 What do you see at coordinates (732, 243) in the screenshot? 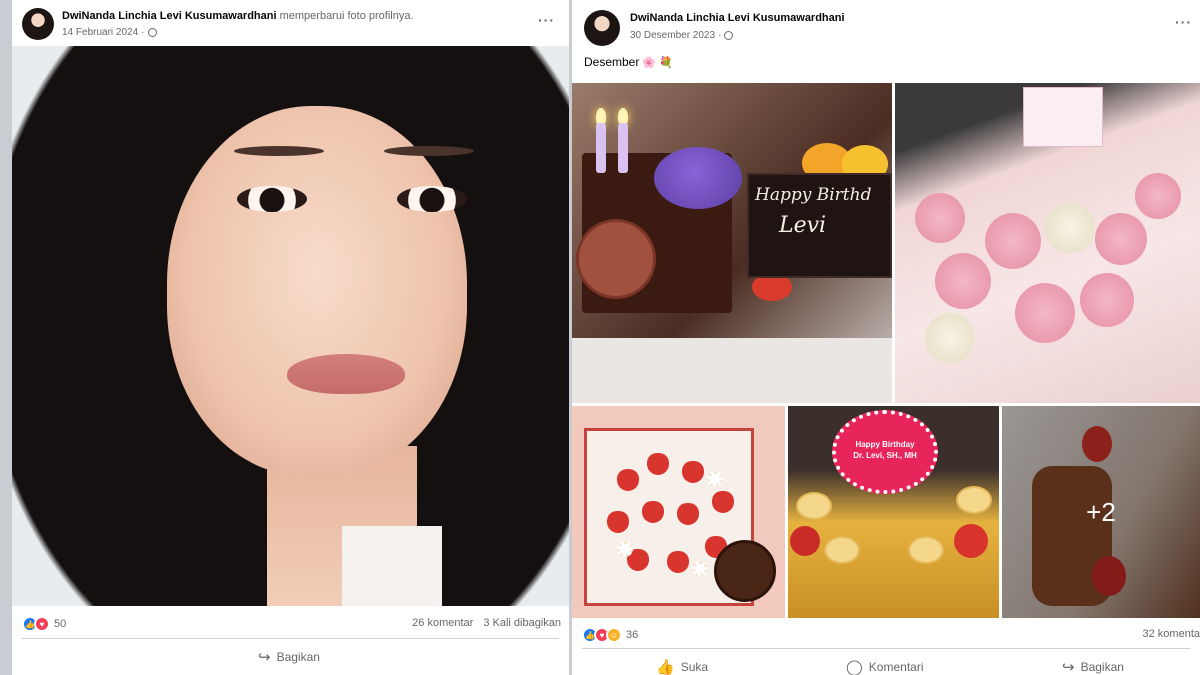
I see `photo-tile-cake: Happy Birthd Levi` at bounding box center [732, 243].